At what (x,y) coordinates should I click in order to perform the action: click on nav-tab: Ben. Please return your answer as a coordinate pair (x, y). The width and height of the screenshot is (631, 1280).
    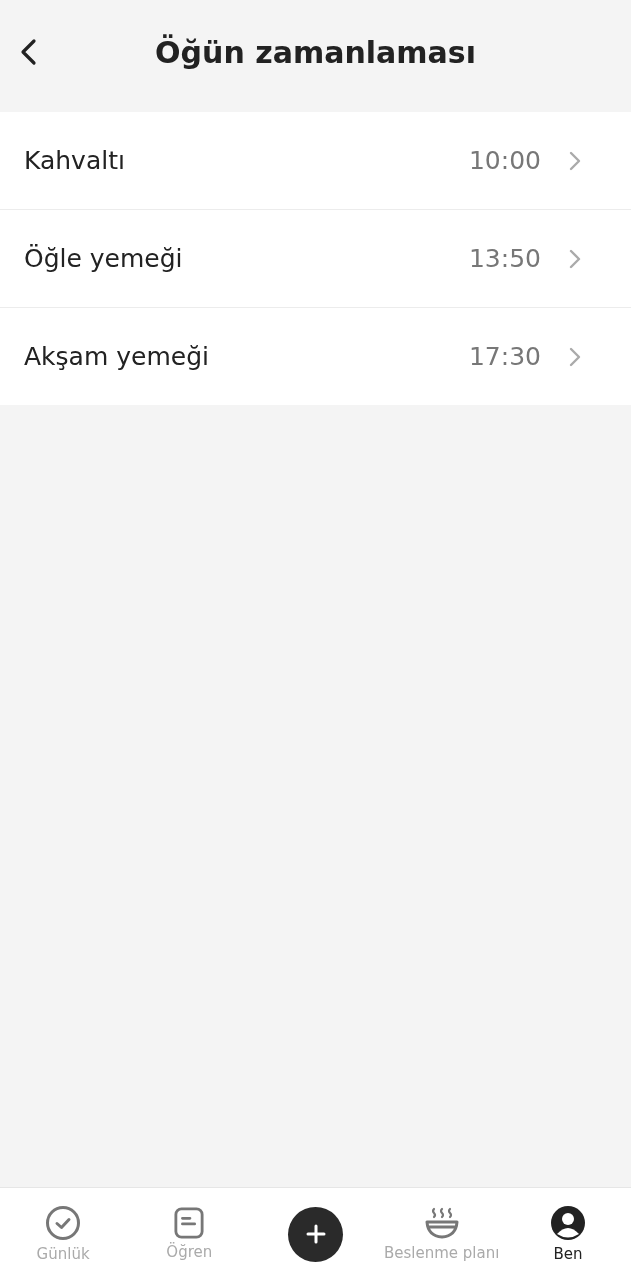
    Looking at the image, I should click on (567, 1234).